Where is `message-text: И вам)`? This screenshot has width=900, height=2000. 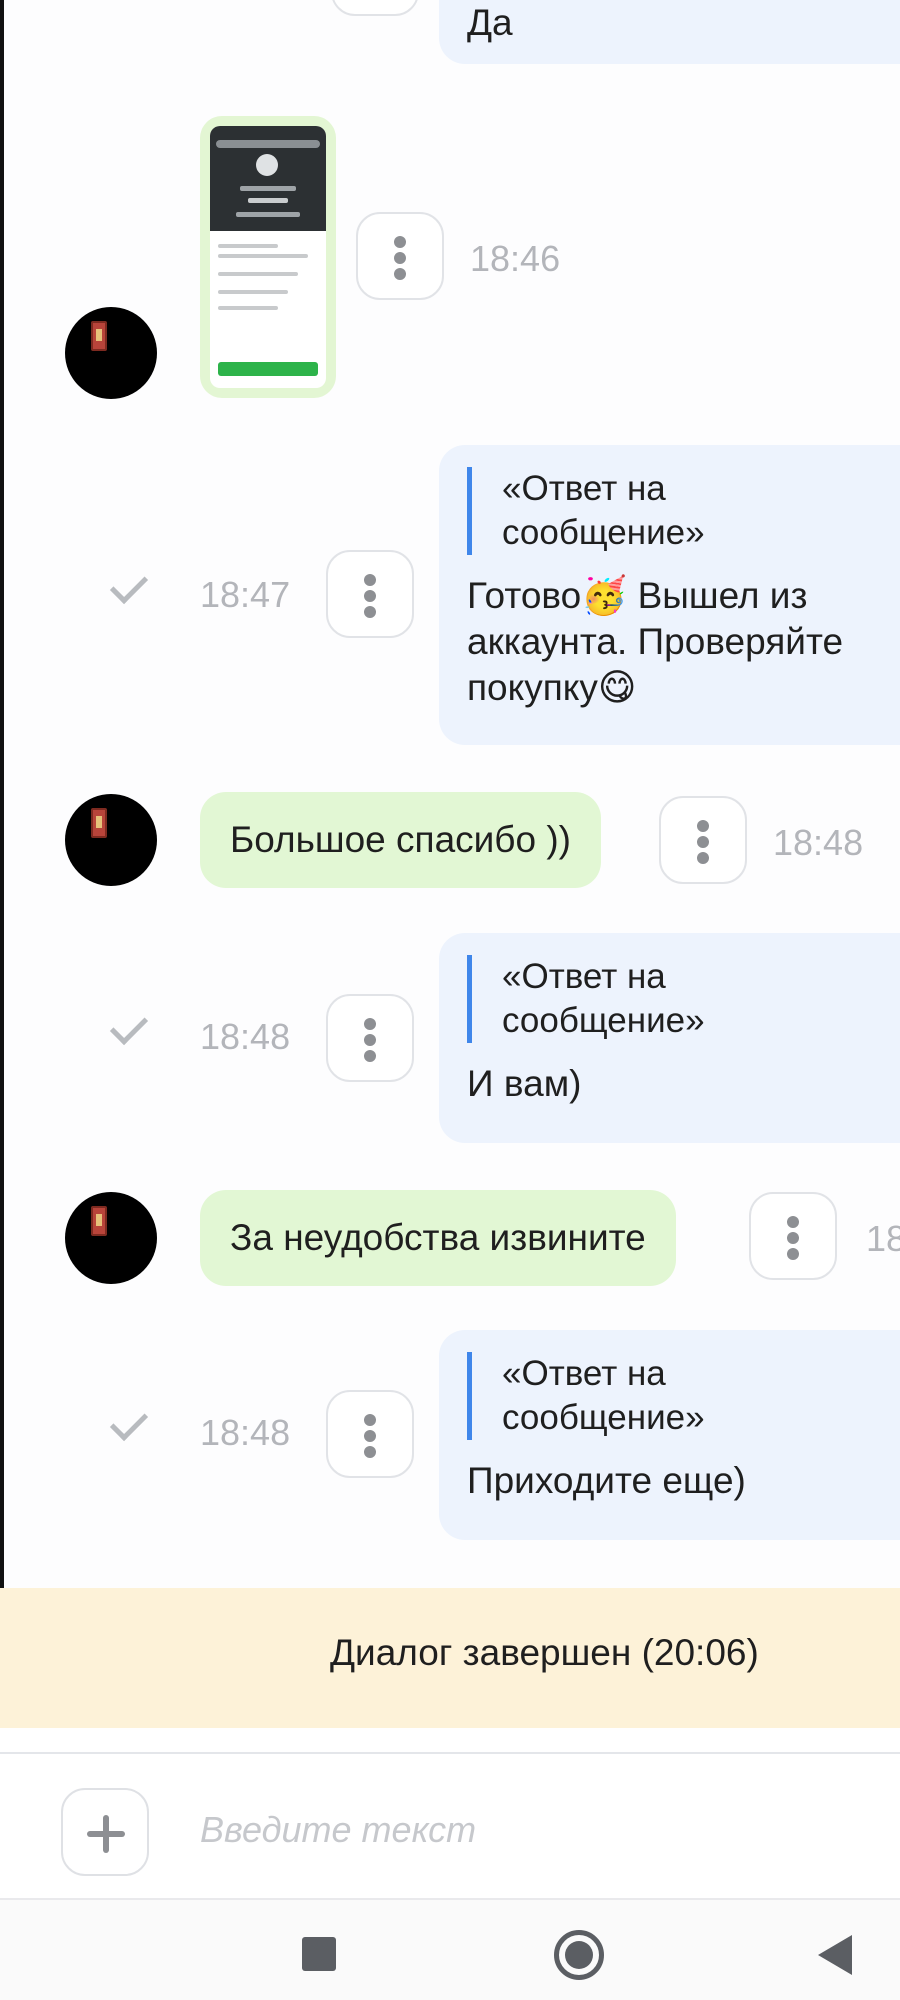
message-text: И вам) is located at coordinates (524, 1083).